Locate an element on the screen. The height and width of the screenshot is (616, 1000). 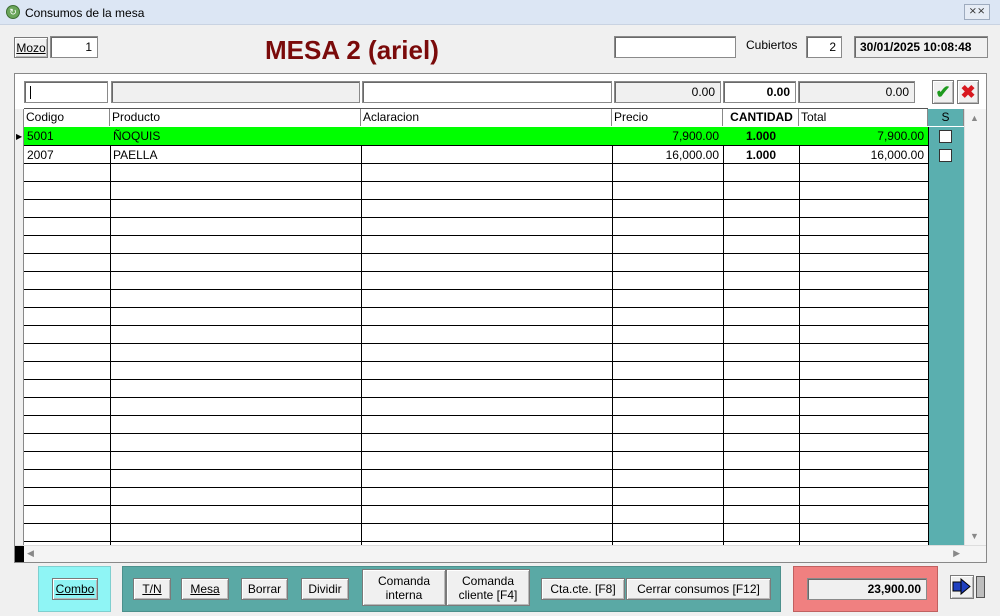
row-indicator-column is located at coordinates (19, 327).